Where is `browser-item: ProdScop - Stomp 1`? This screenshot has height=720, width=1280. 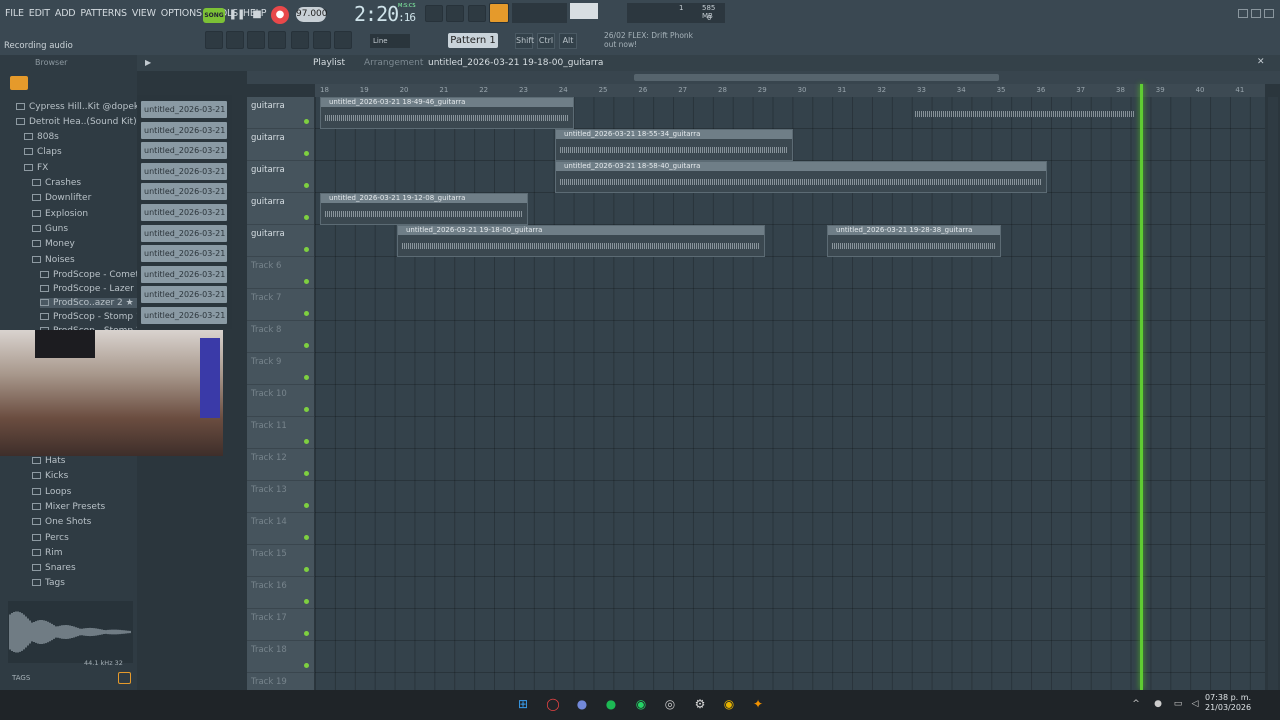
browser-item: ProdScop - Stomp 1 is located at coordinates (89, 317).